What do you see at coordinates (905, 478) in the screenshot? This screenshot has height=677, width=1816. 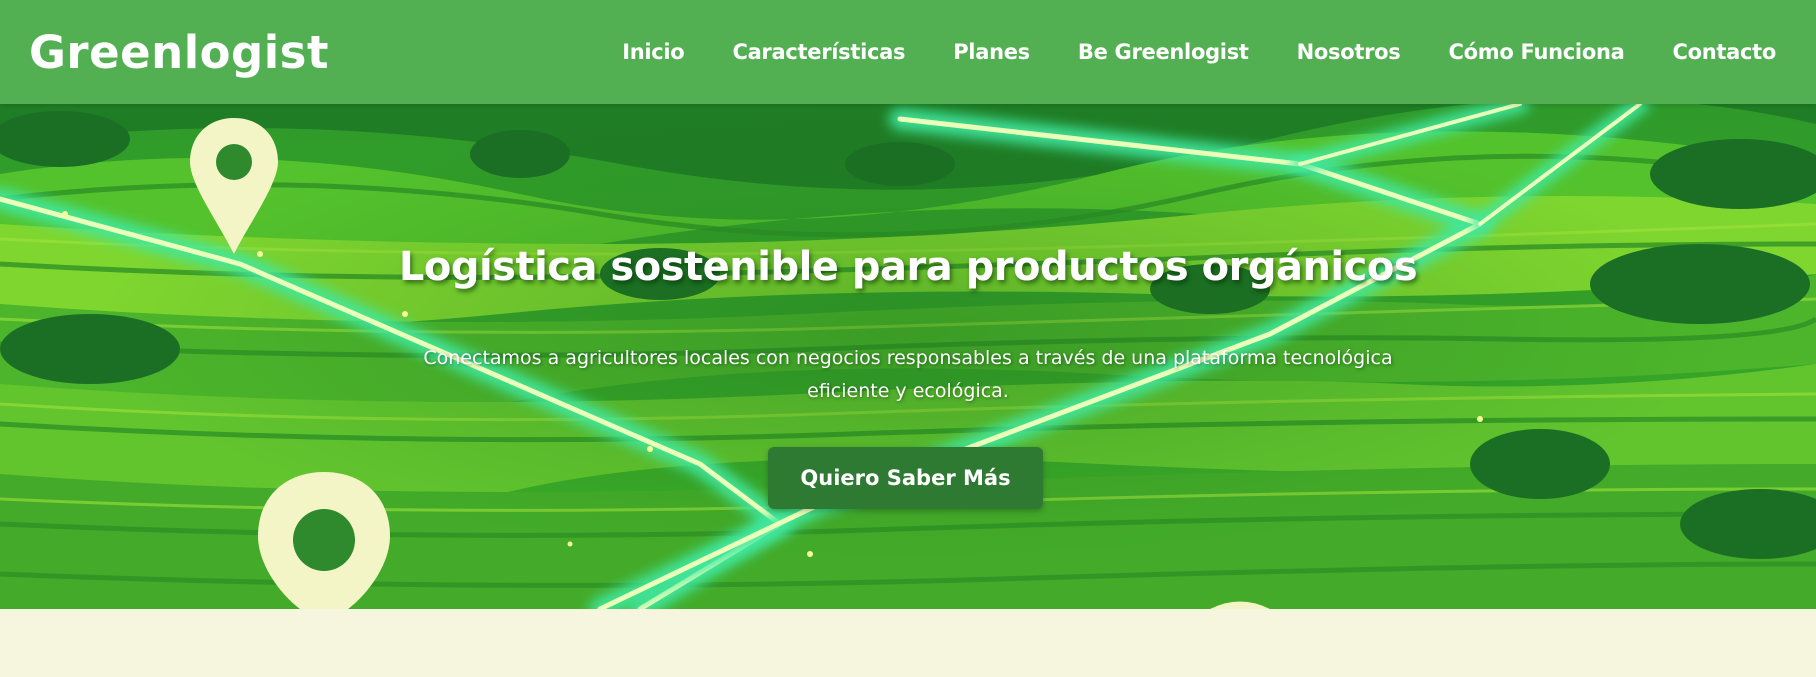 I see `cta-button: Quiero Saber Más` at bounding box center [905, 478].